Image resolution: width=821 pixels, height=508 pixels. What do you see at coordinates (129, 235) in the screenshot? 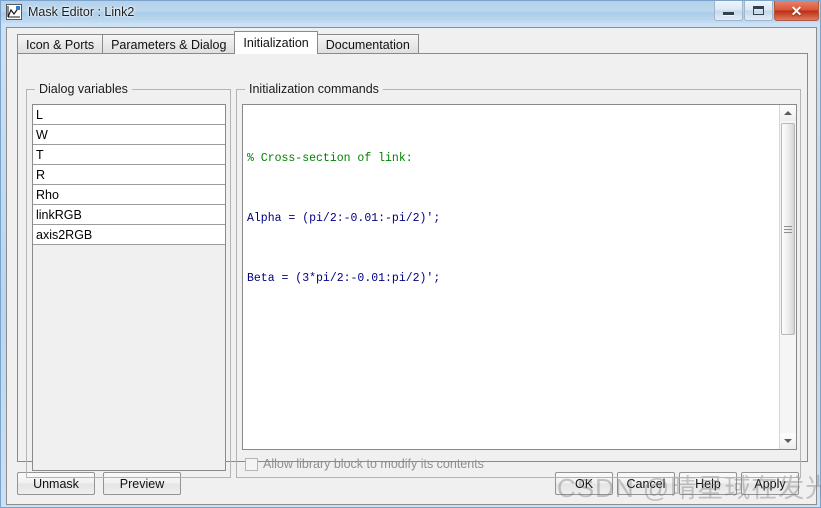
I see `list-item: axis2RGB` at bounding box center [129, 235].